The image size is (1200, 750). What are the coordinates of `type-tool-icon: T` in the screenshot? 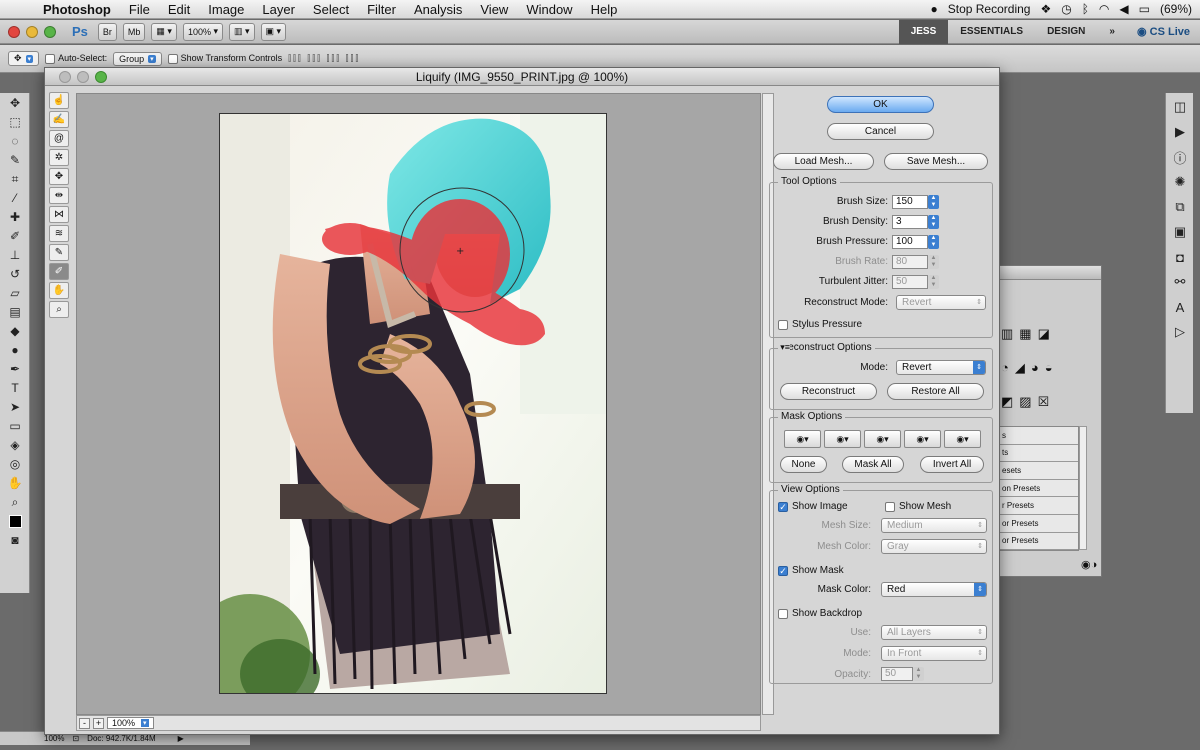 It's located at (15, 388).